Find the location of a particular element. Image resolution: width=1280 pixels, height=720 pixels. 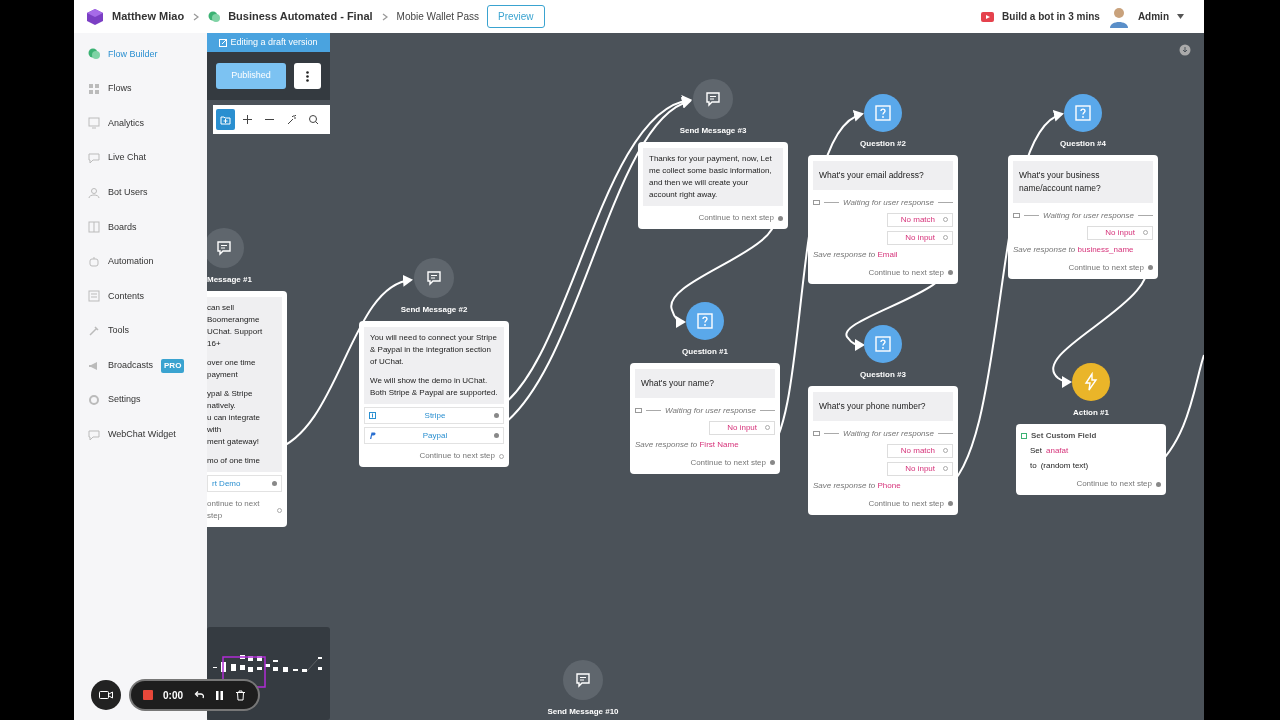

delete-button is located at coordinates (240, 695).